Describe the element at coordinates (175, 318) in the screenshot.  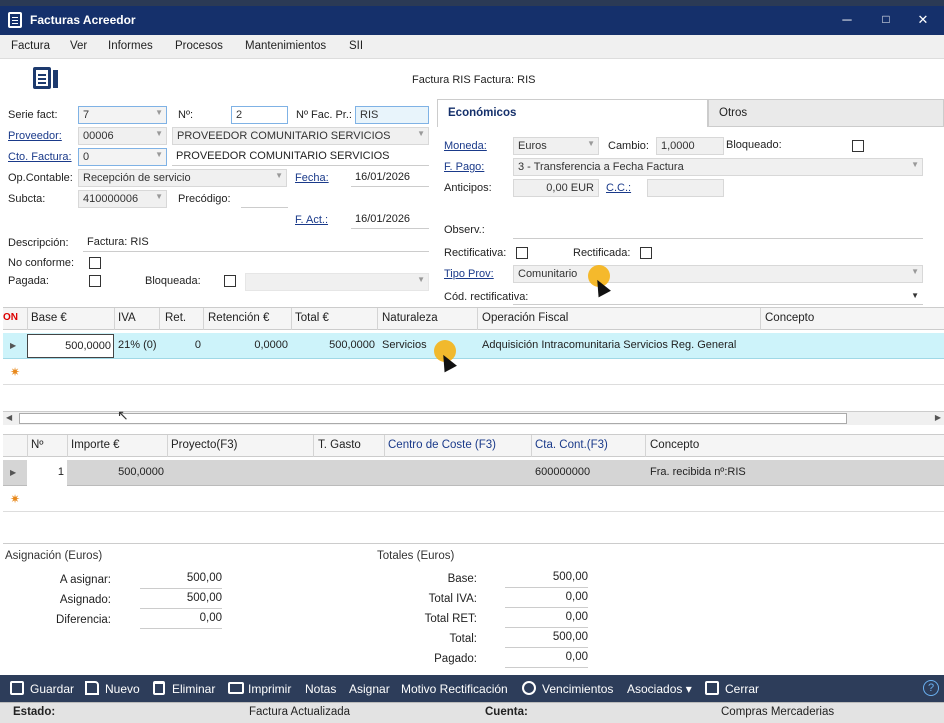
I see `col-ret: Ret.` at that location.